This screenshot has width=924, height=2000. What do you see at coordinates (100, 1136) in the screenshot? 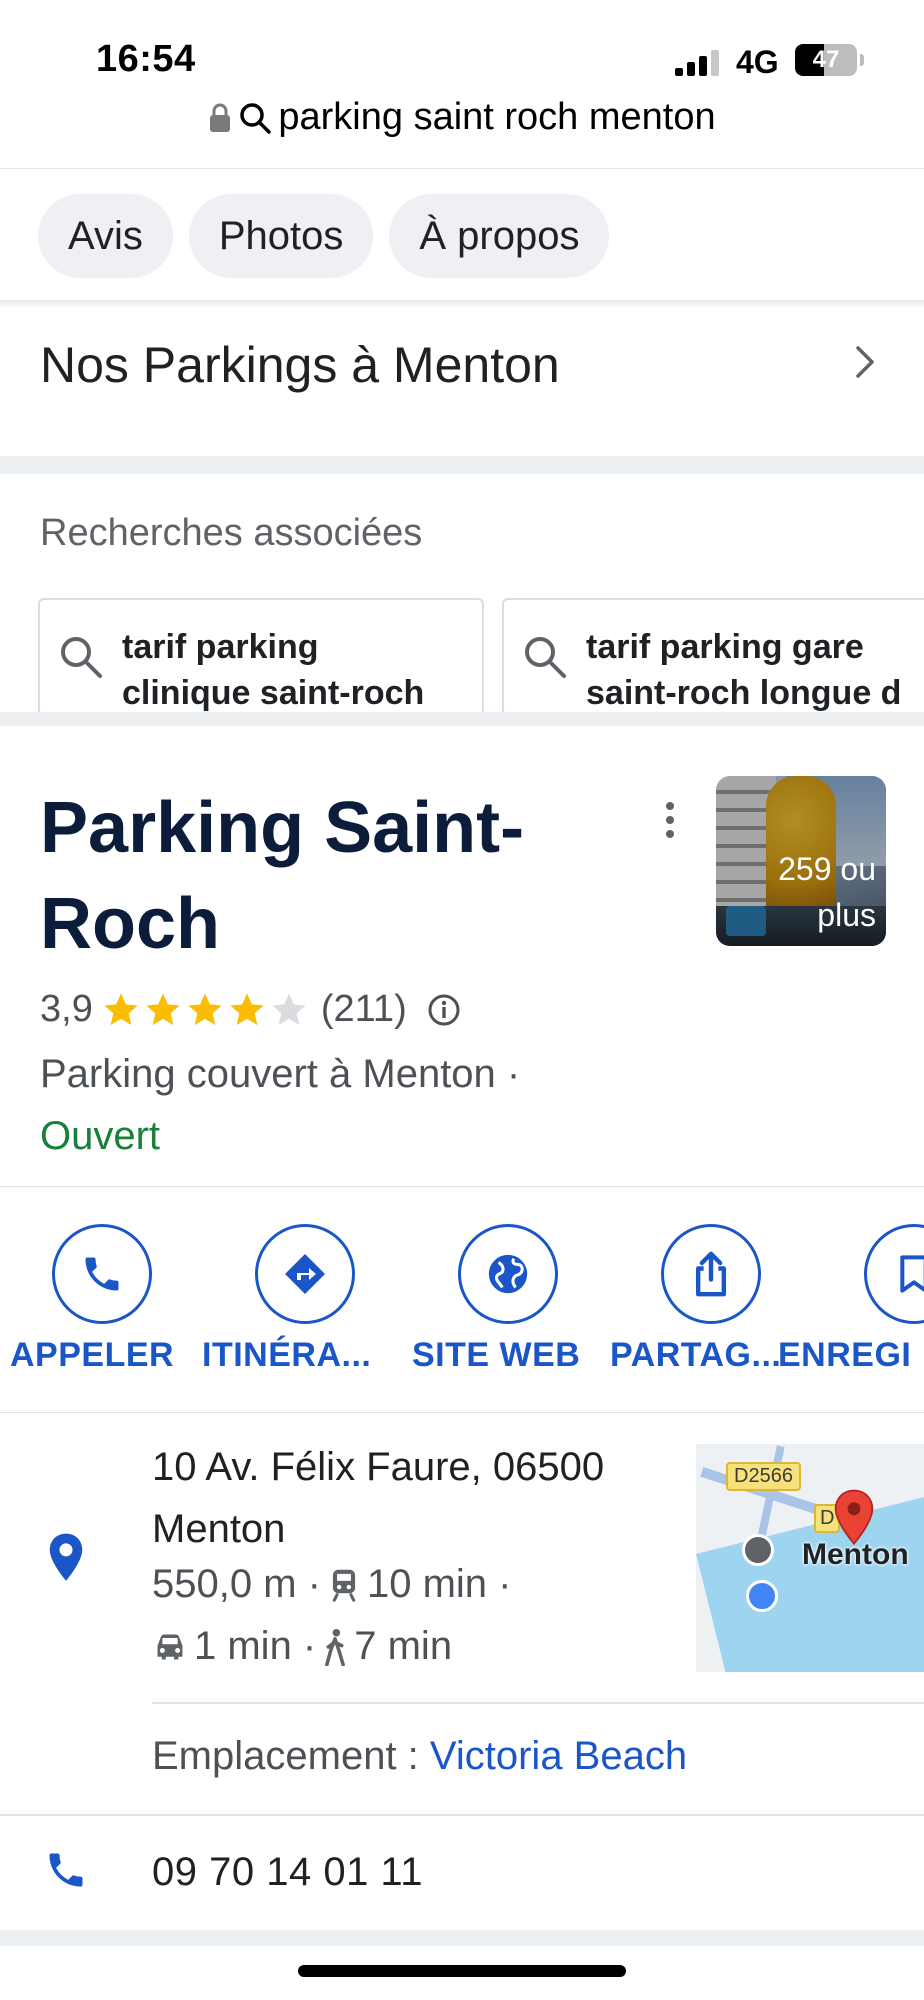
I see `open-status: Ouvert` at bounding box center [100, 1136].